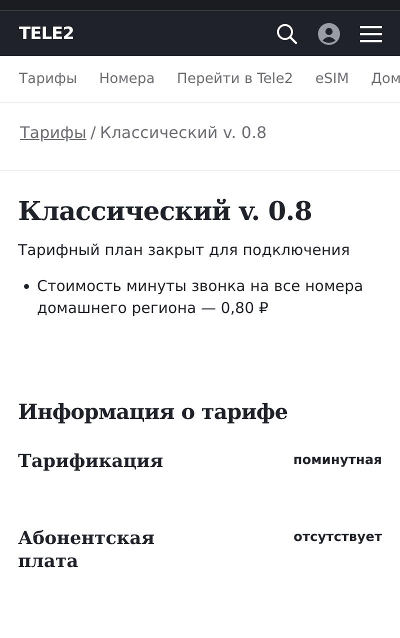 The width and height of the screenshot is (400, 638). What do you see at coordinates (235, 79) in the screenshot?
I see `nav-link: Перейти в Tele2` at bounding box center [235, 79].